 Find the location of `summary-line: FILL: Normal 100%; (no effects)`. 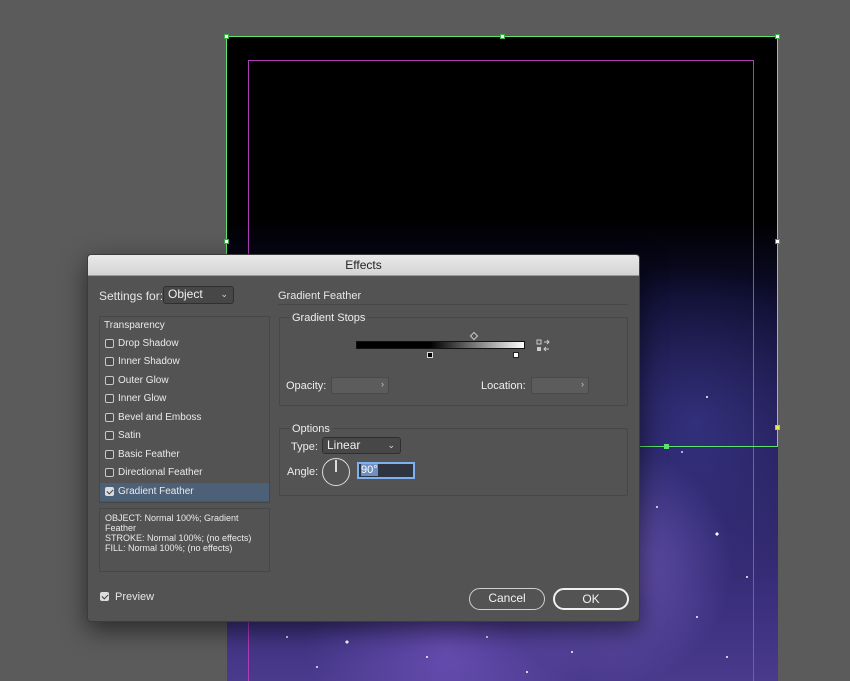

summary-line: FILL: Normal 100%; (no effects) is located at coordinates (169, 548).